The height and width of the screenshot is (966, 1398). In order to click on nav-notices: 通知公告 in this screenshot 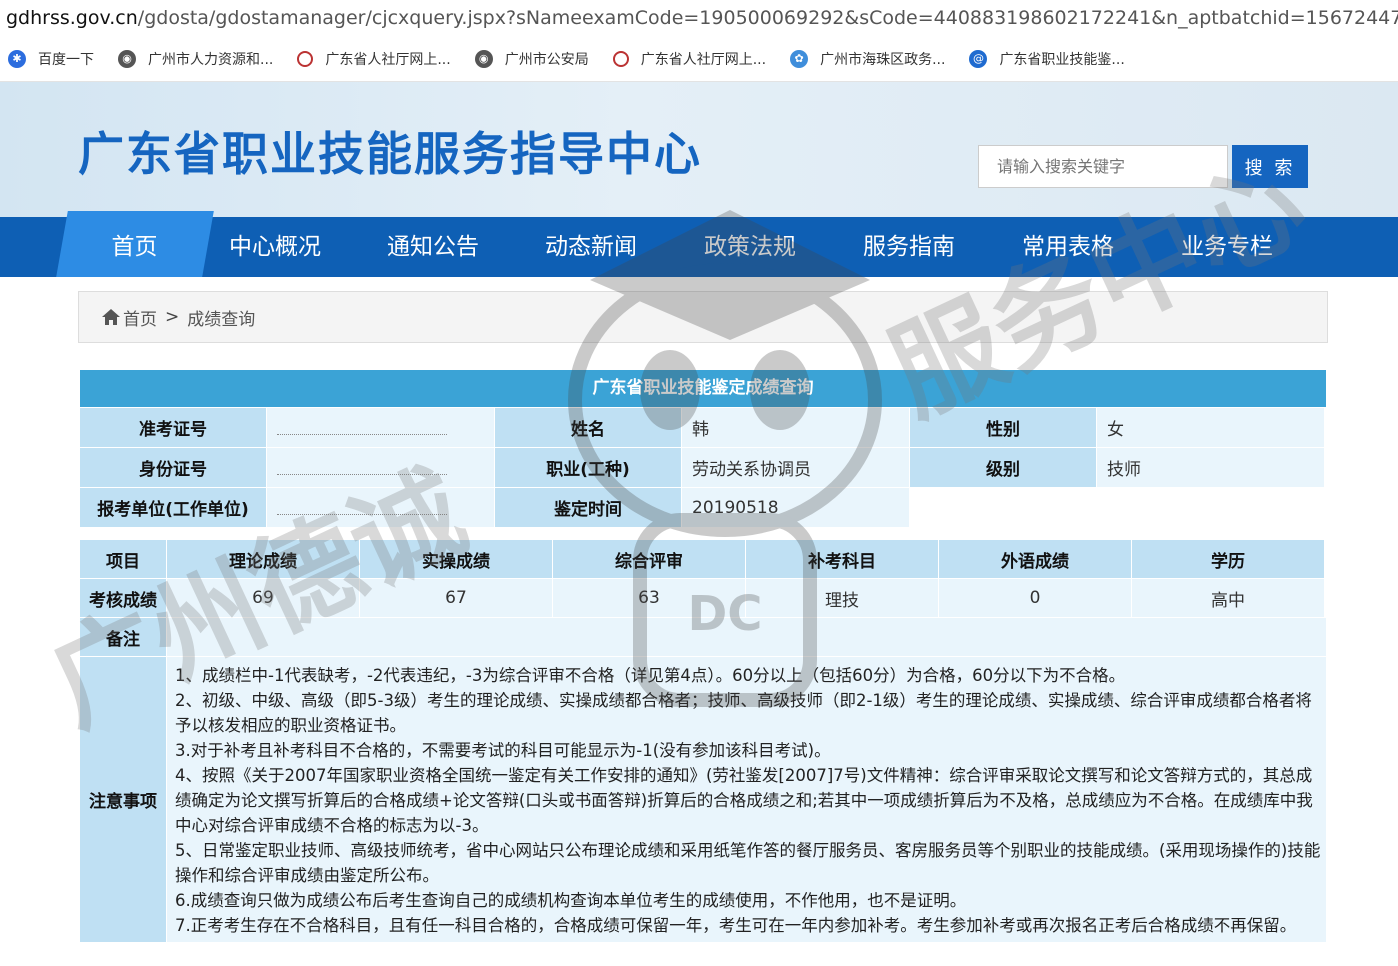, I will do `click(433, 247)`.